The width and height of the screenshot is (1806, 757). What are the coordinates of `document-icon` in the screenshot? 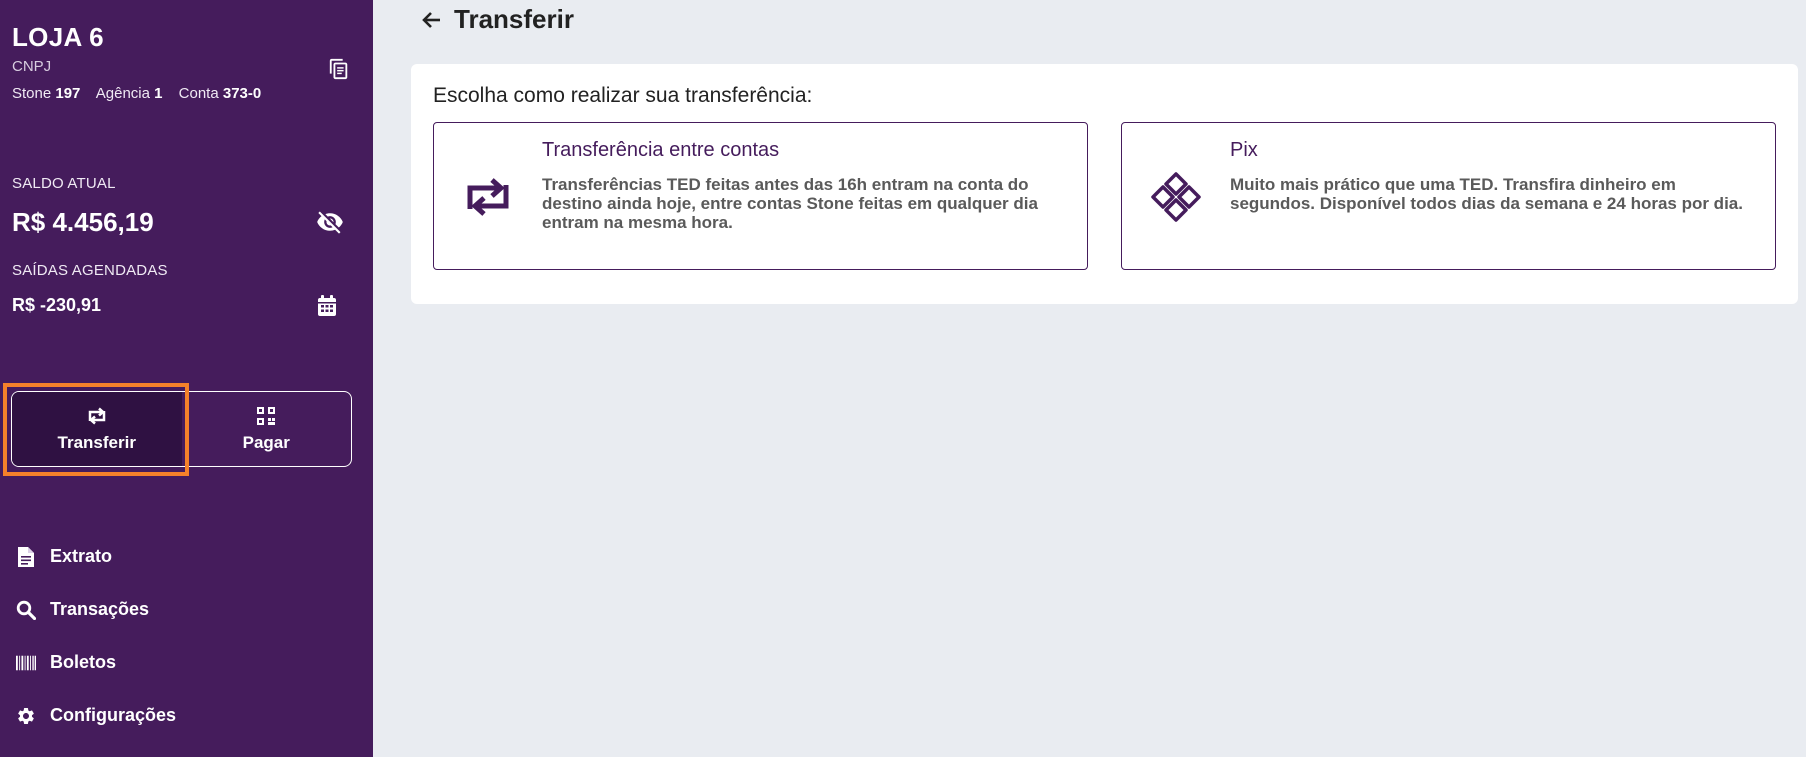 It's located at (26, 556).